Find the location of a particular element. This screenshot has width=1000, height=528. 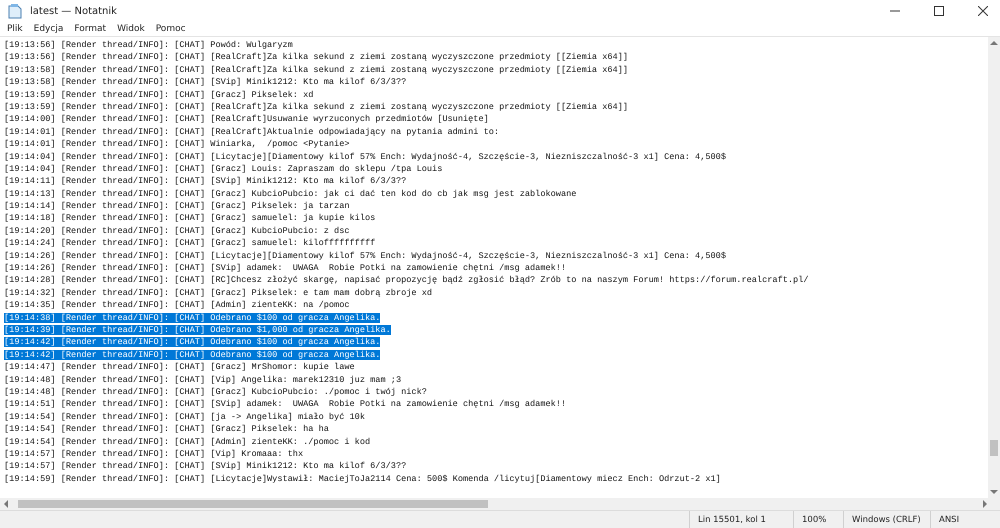

text-line: [19:14:54] [Render thread/INFO]: [CHAT] [Admin] zienteKK: ./pomoc i kod is located at coordinates (187, 441).